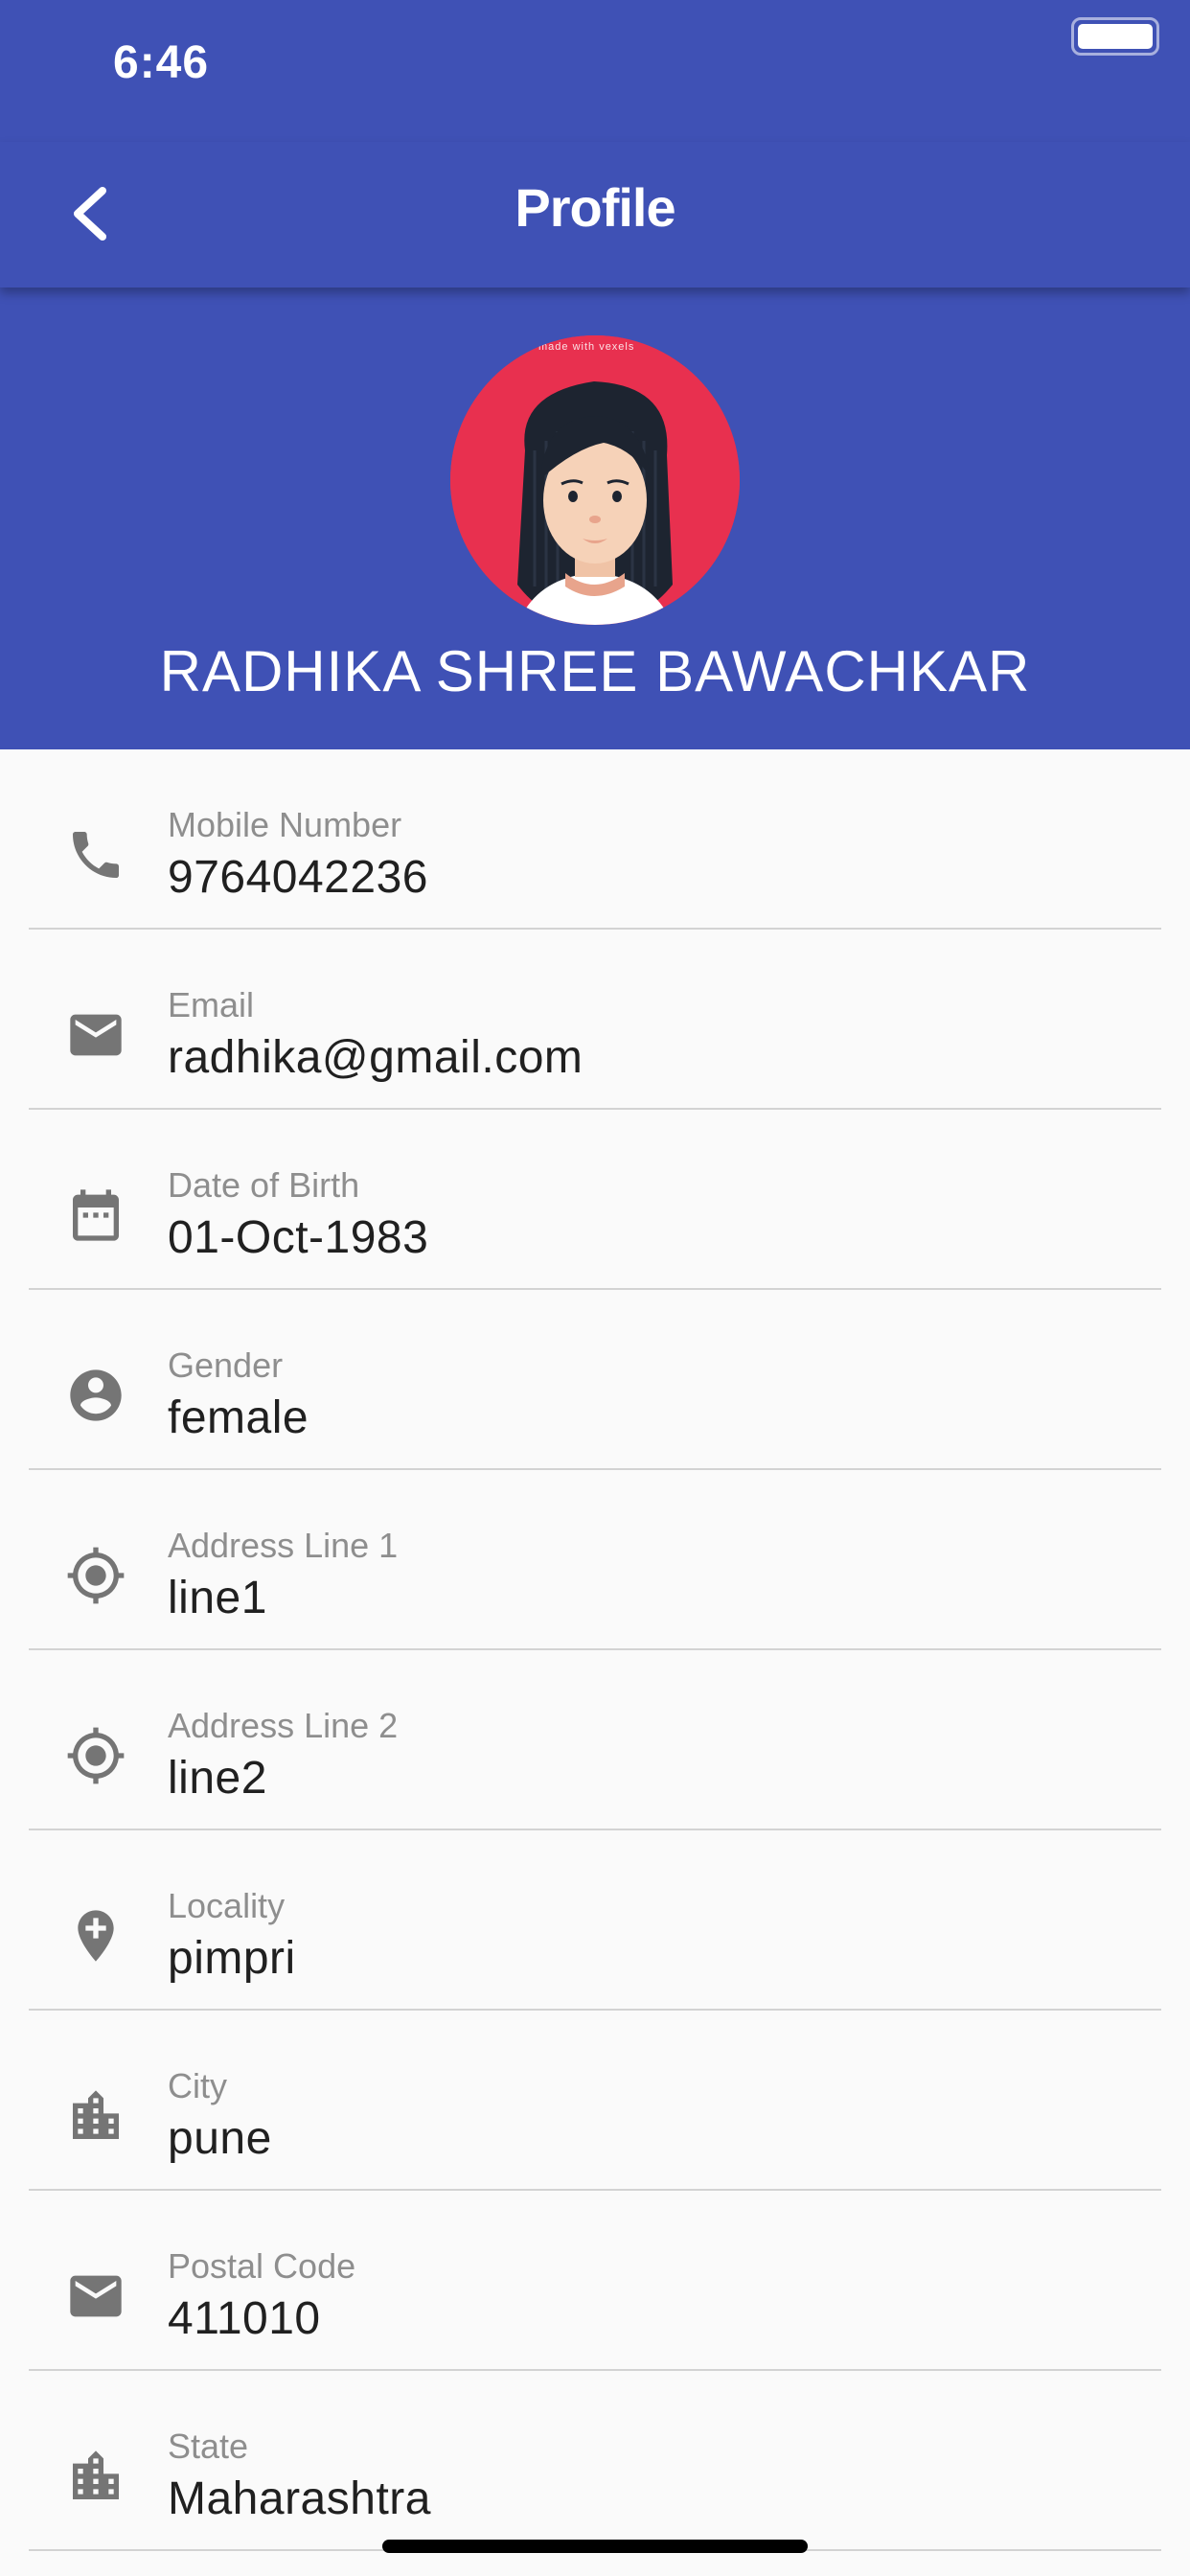  Describe the element at coordinates (245, 2318) in the screenshot. I see `field-value: 411010` at that location.